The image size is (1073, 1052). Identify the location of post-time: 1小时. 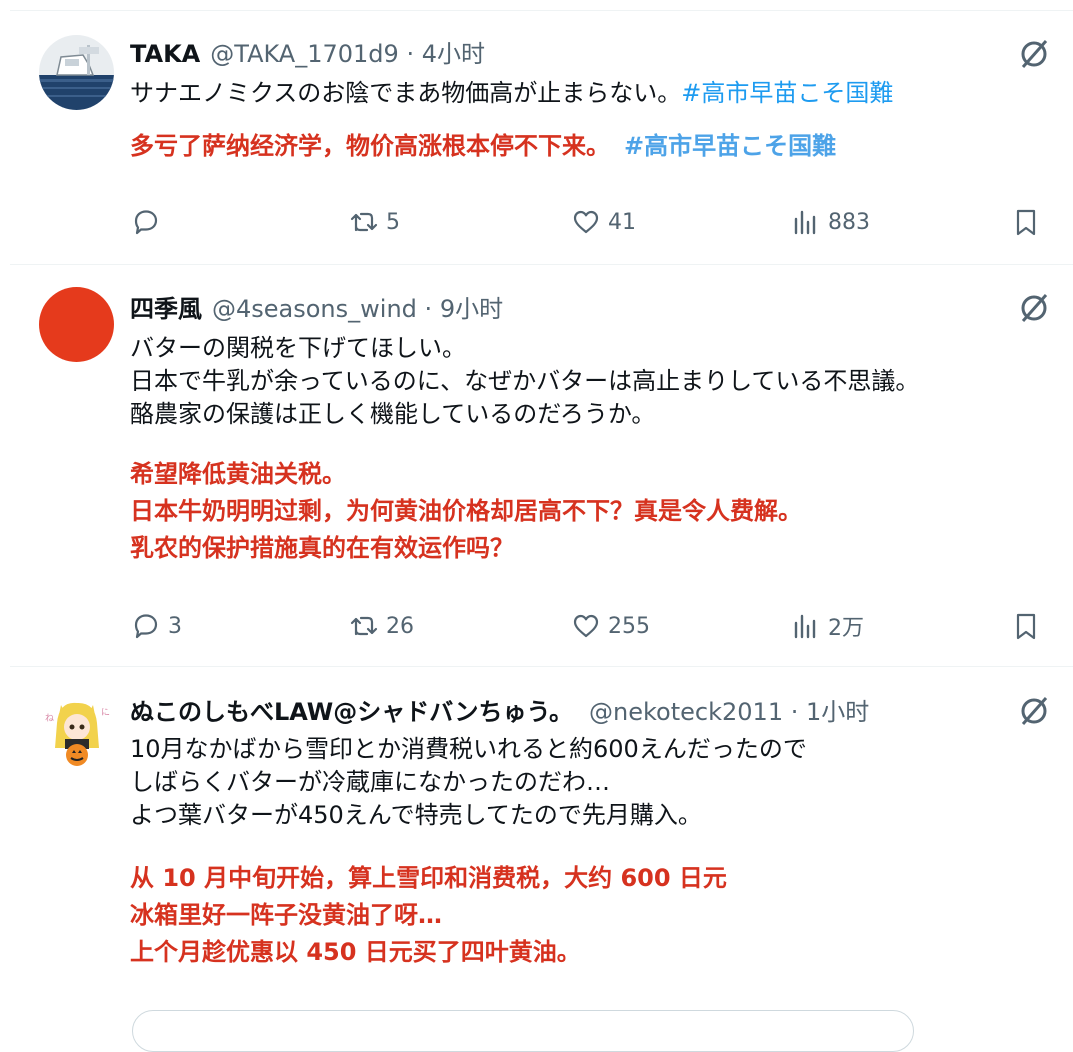
(837, 712).